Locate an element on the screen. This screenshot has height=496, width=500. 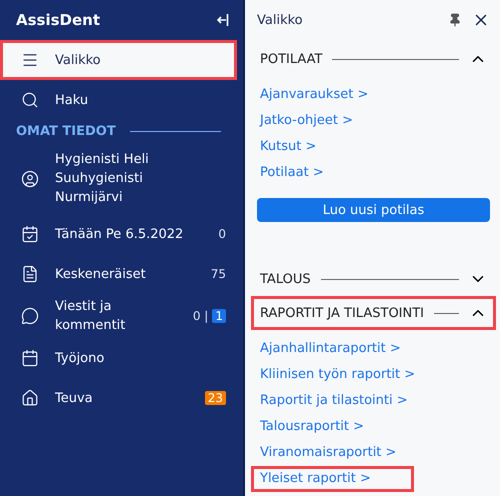
nav-item: Haku is located at coordinates (121, 100).